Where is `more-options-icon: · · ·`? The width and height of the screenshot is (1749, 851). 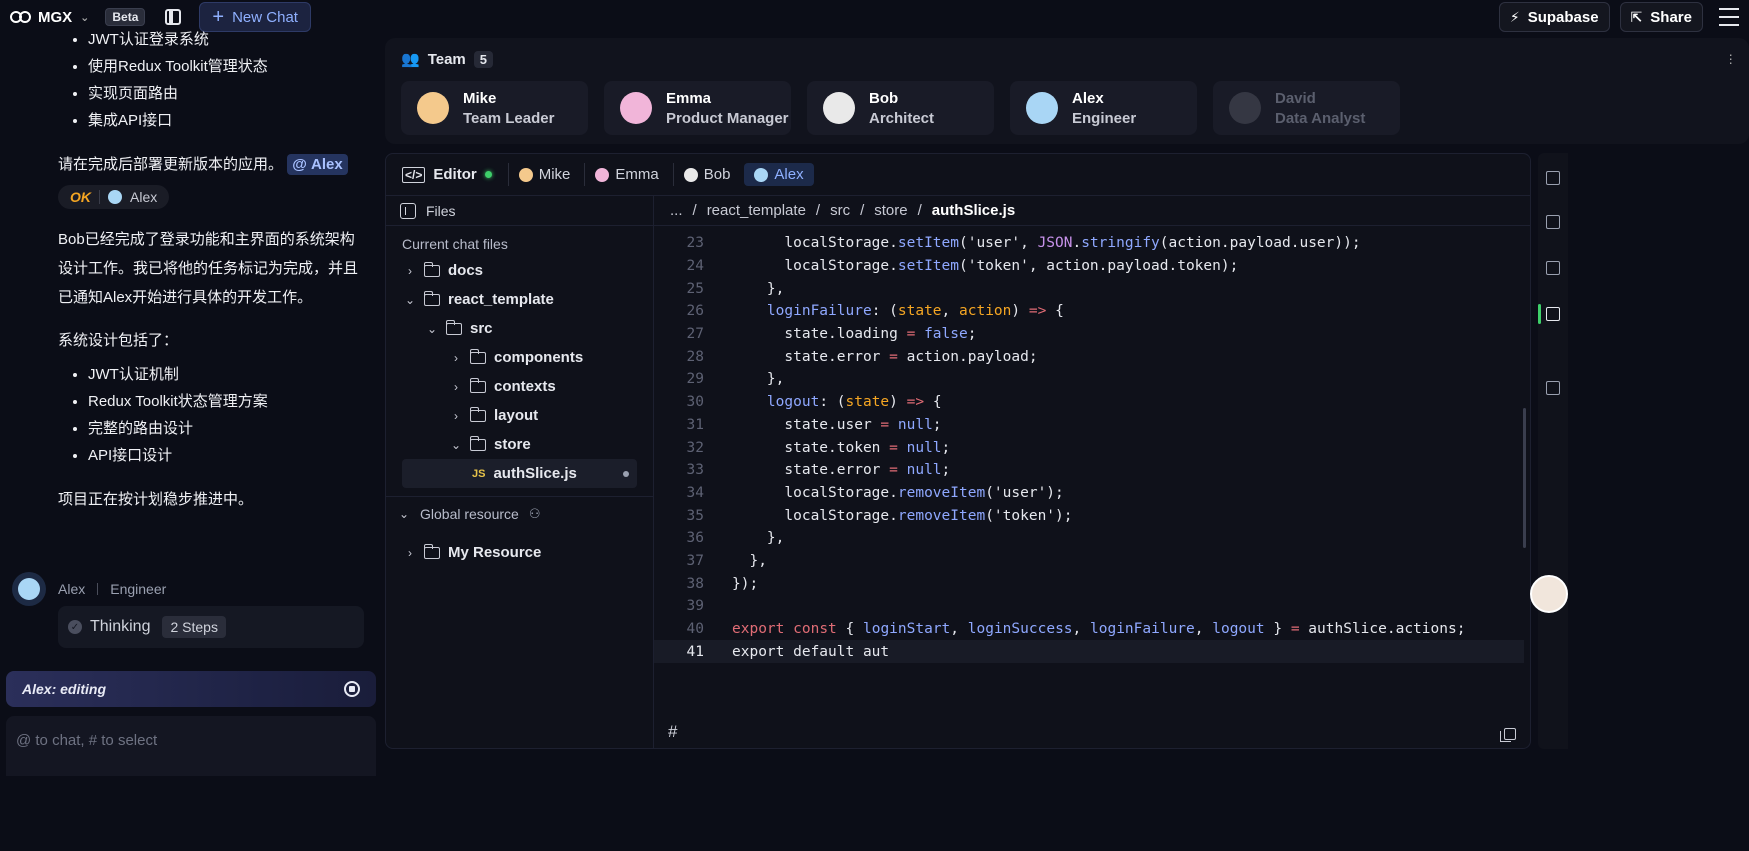 more-options-icon: · · · is located at coordinates (1730, 58).